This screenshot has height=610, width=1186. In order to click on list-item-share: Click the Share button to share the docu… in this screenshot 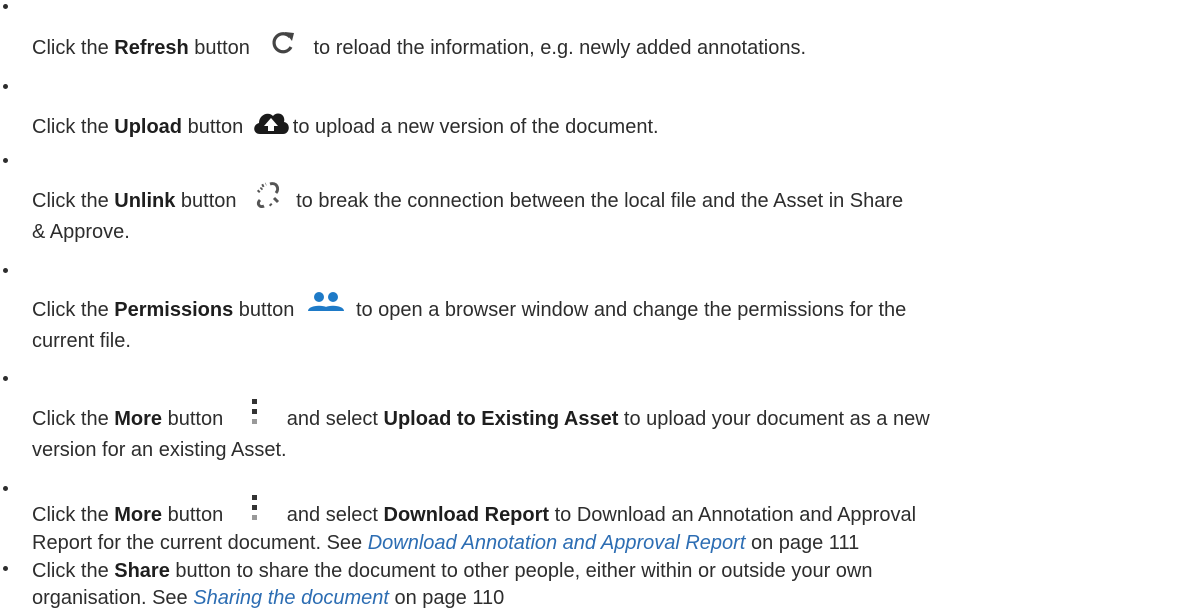, I will do `click(452, 571)`.